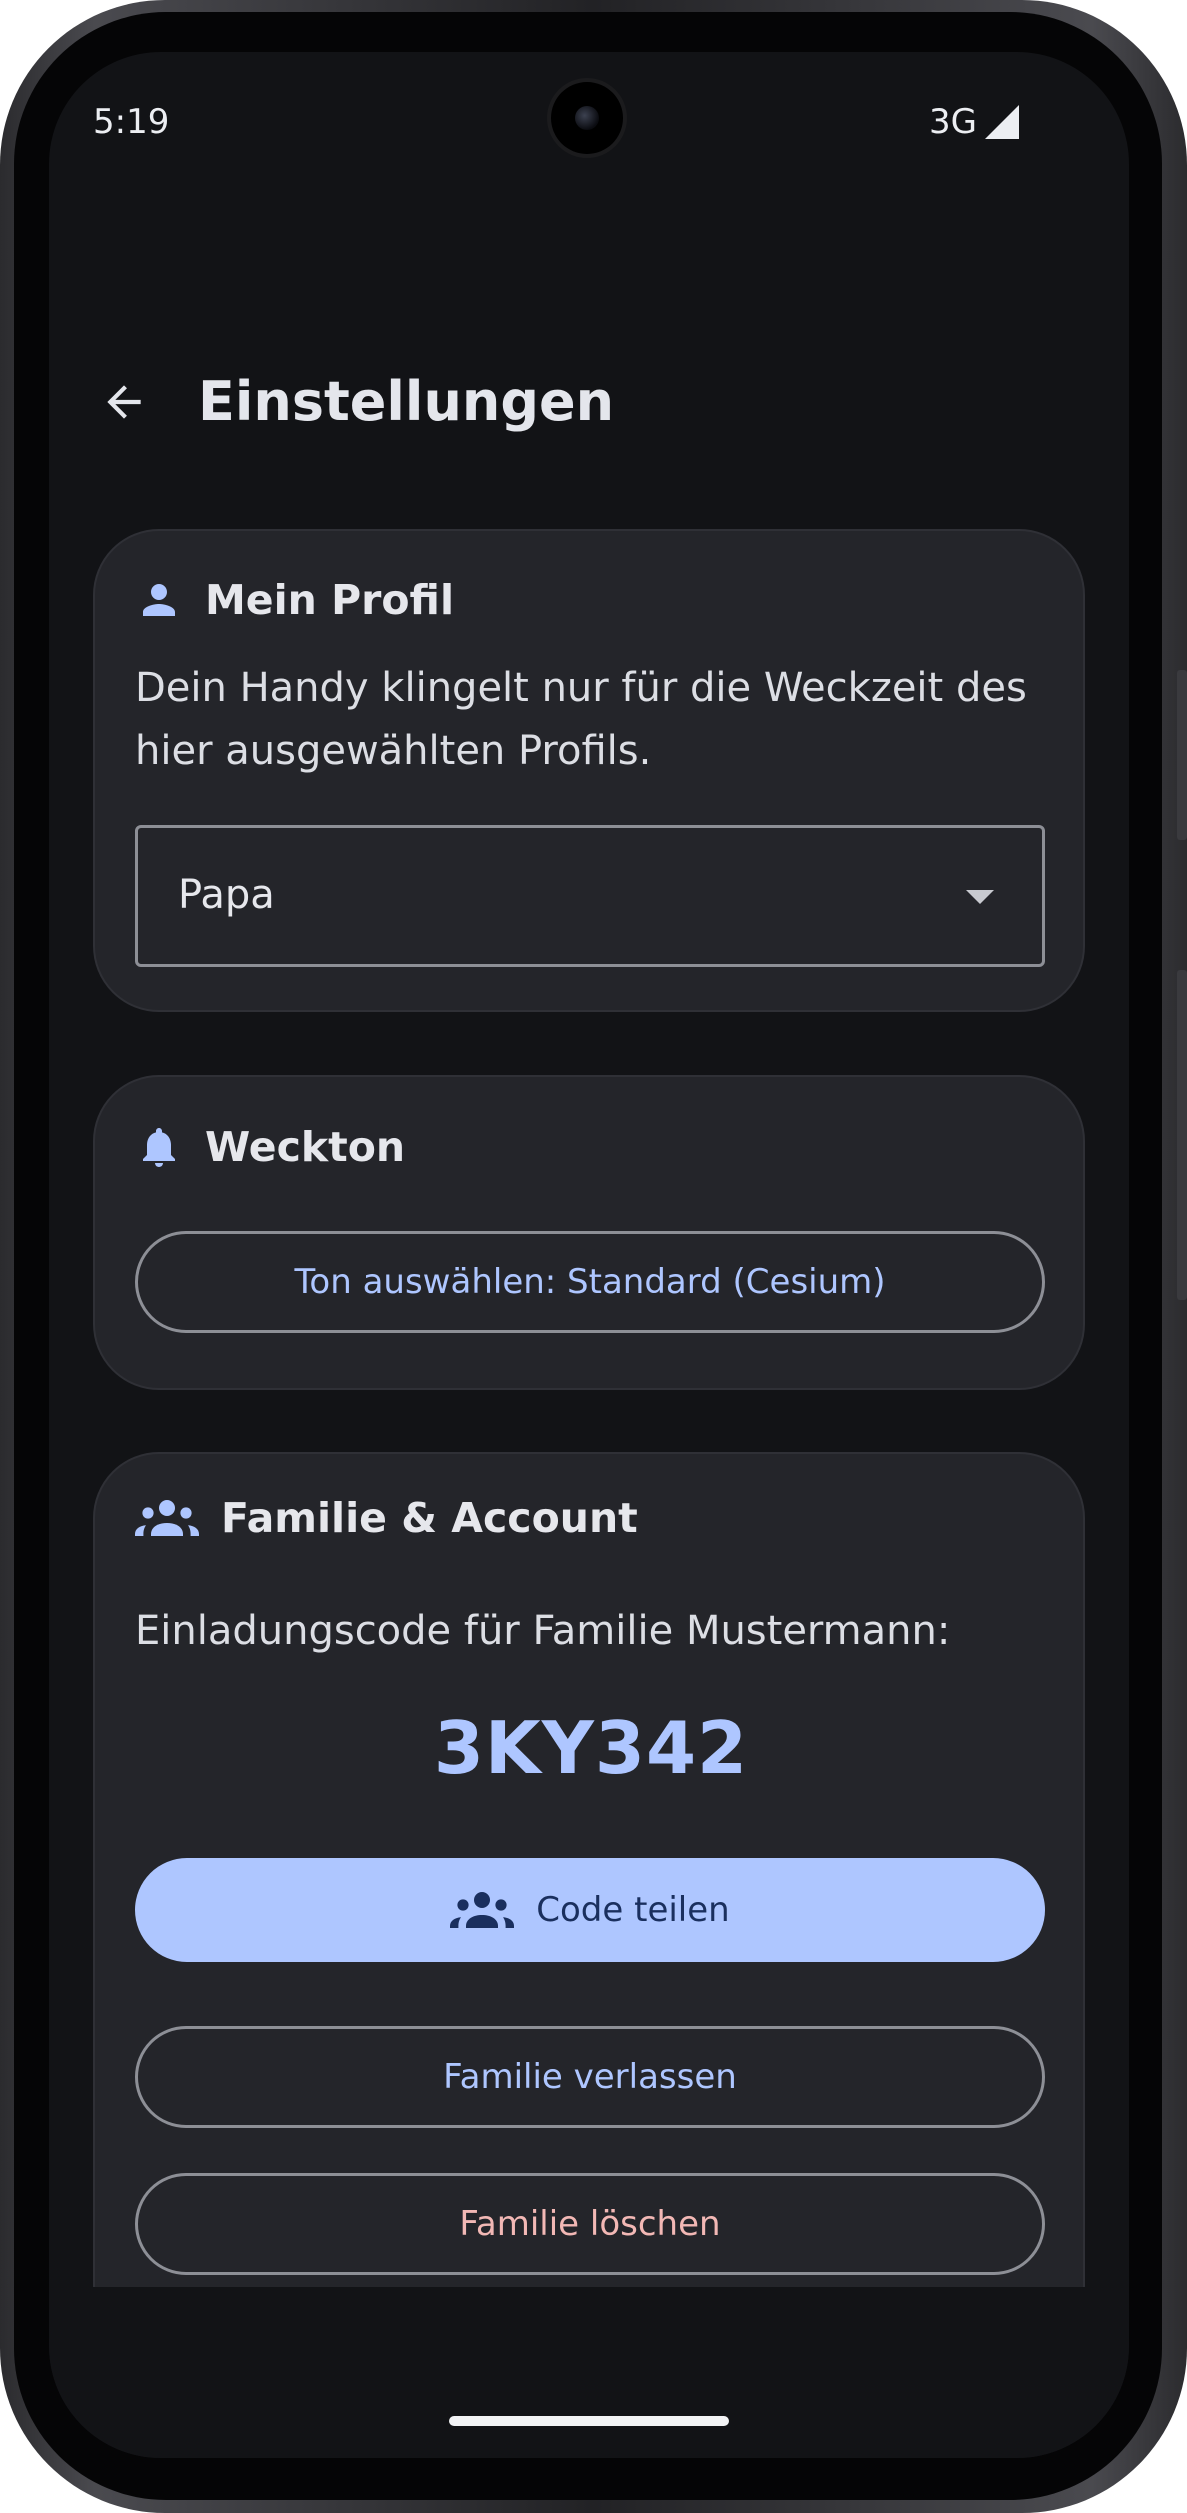  I want to click on person-icon, so click(159, 600).